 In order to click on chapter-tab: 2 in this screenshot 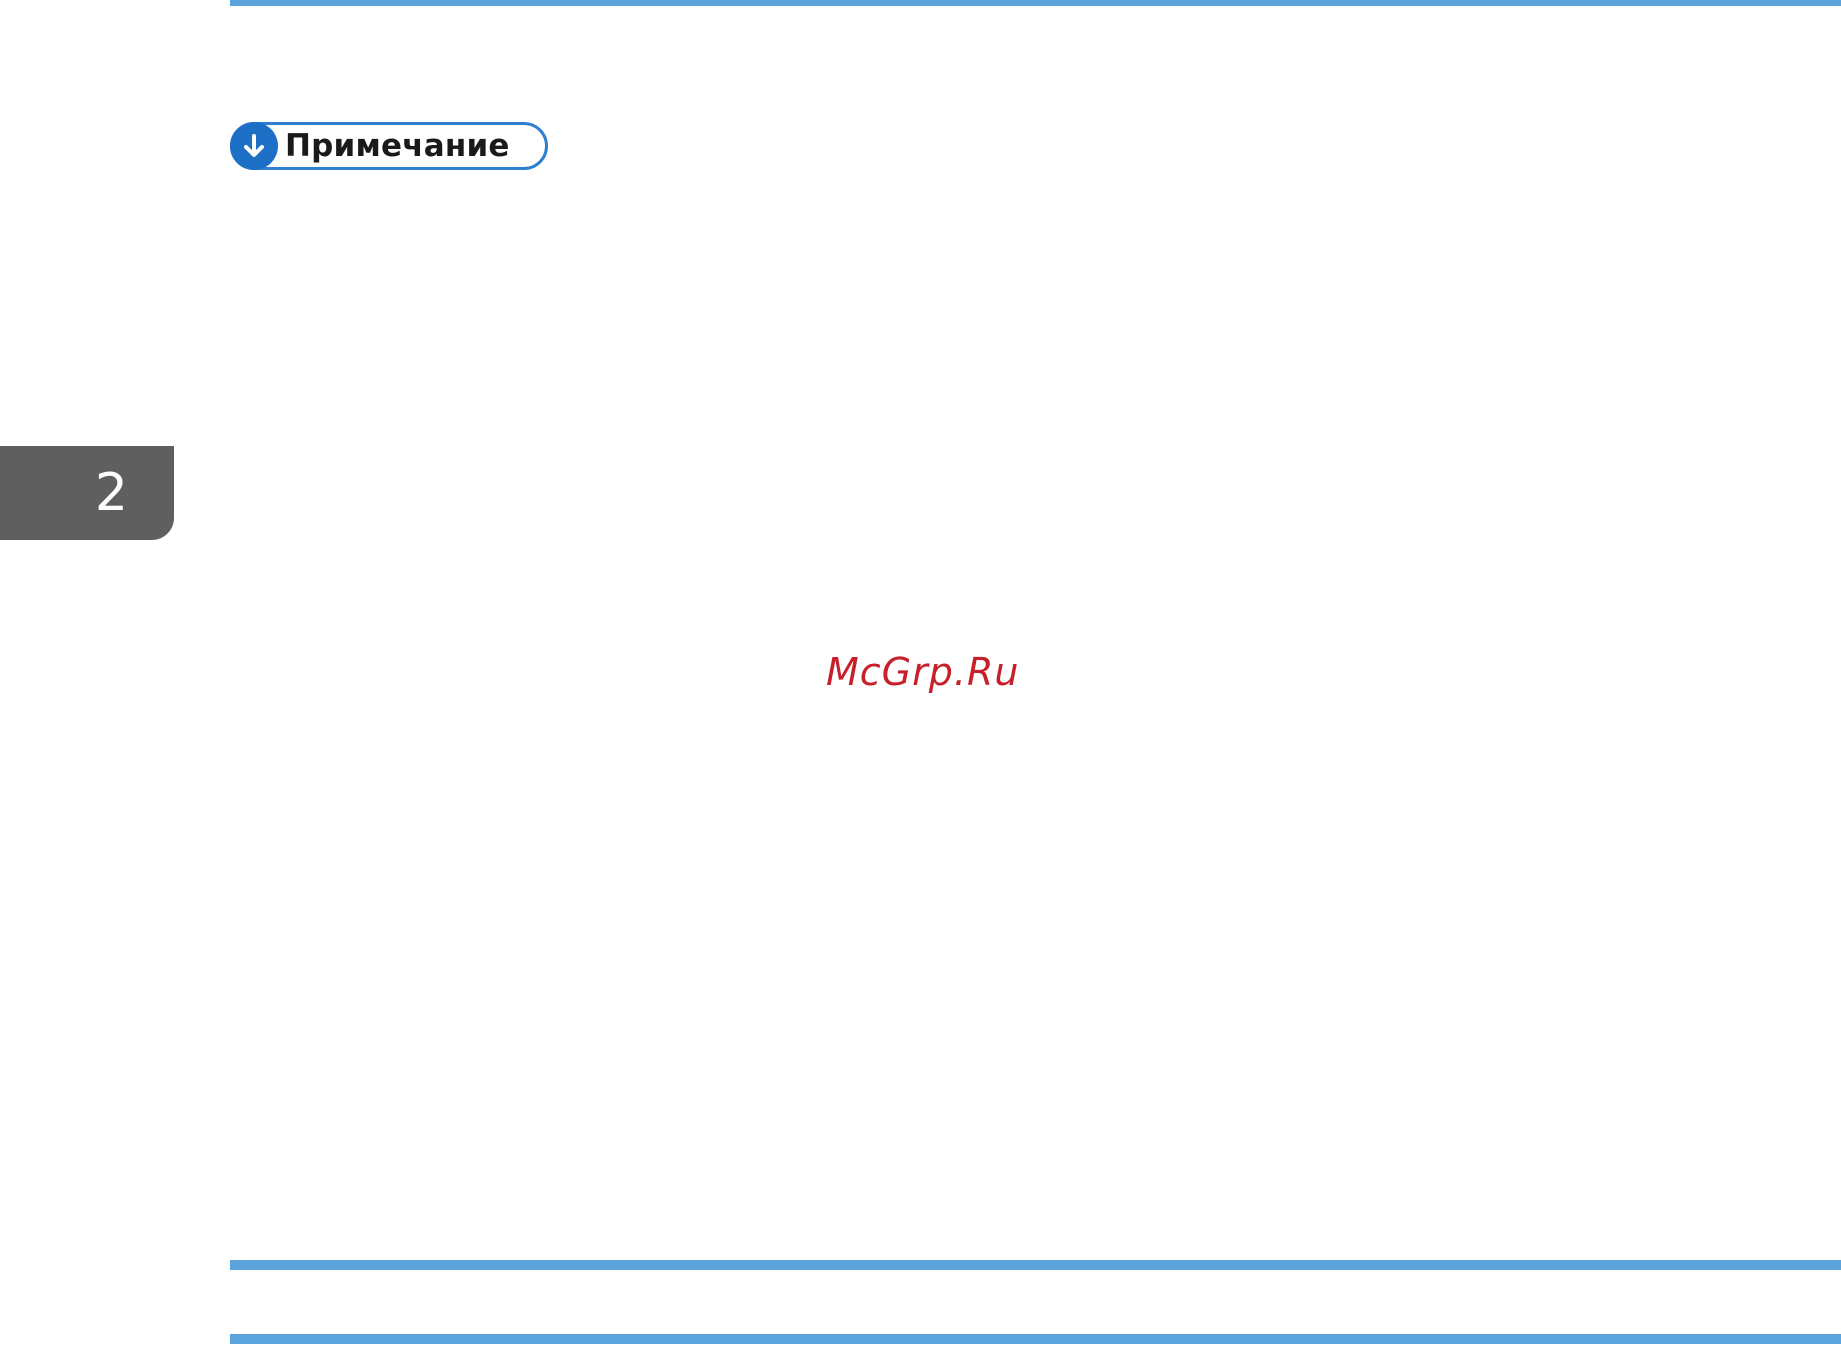, I will do `click(87, 493)`.